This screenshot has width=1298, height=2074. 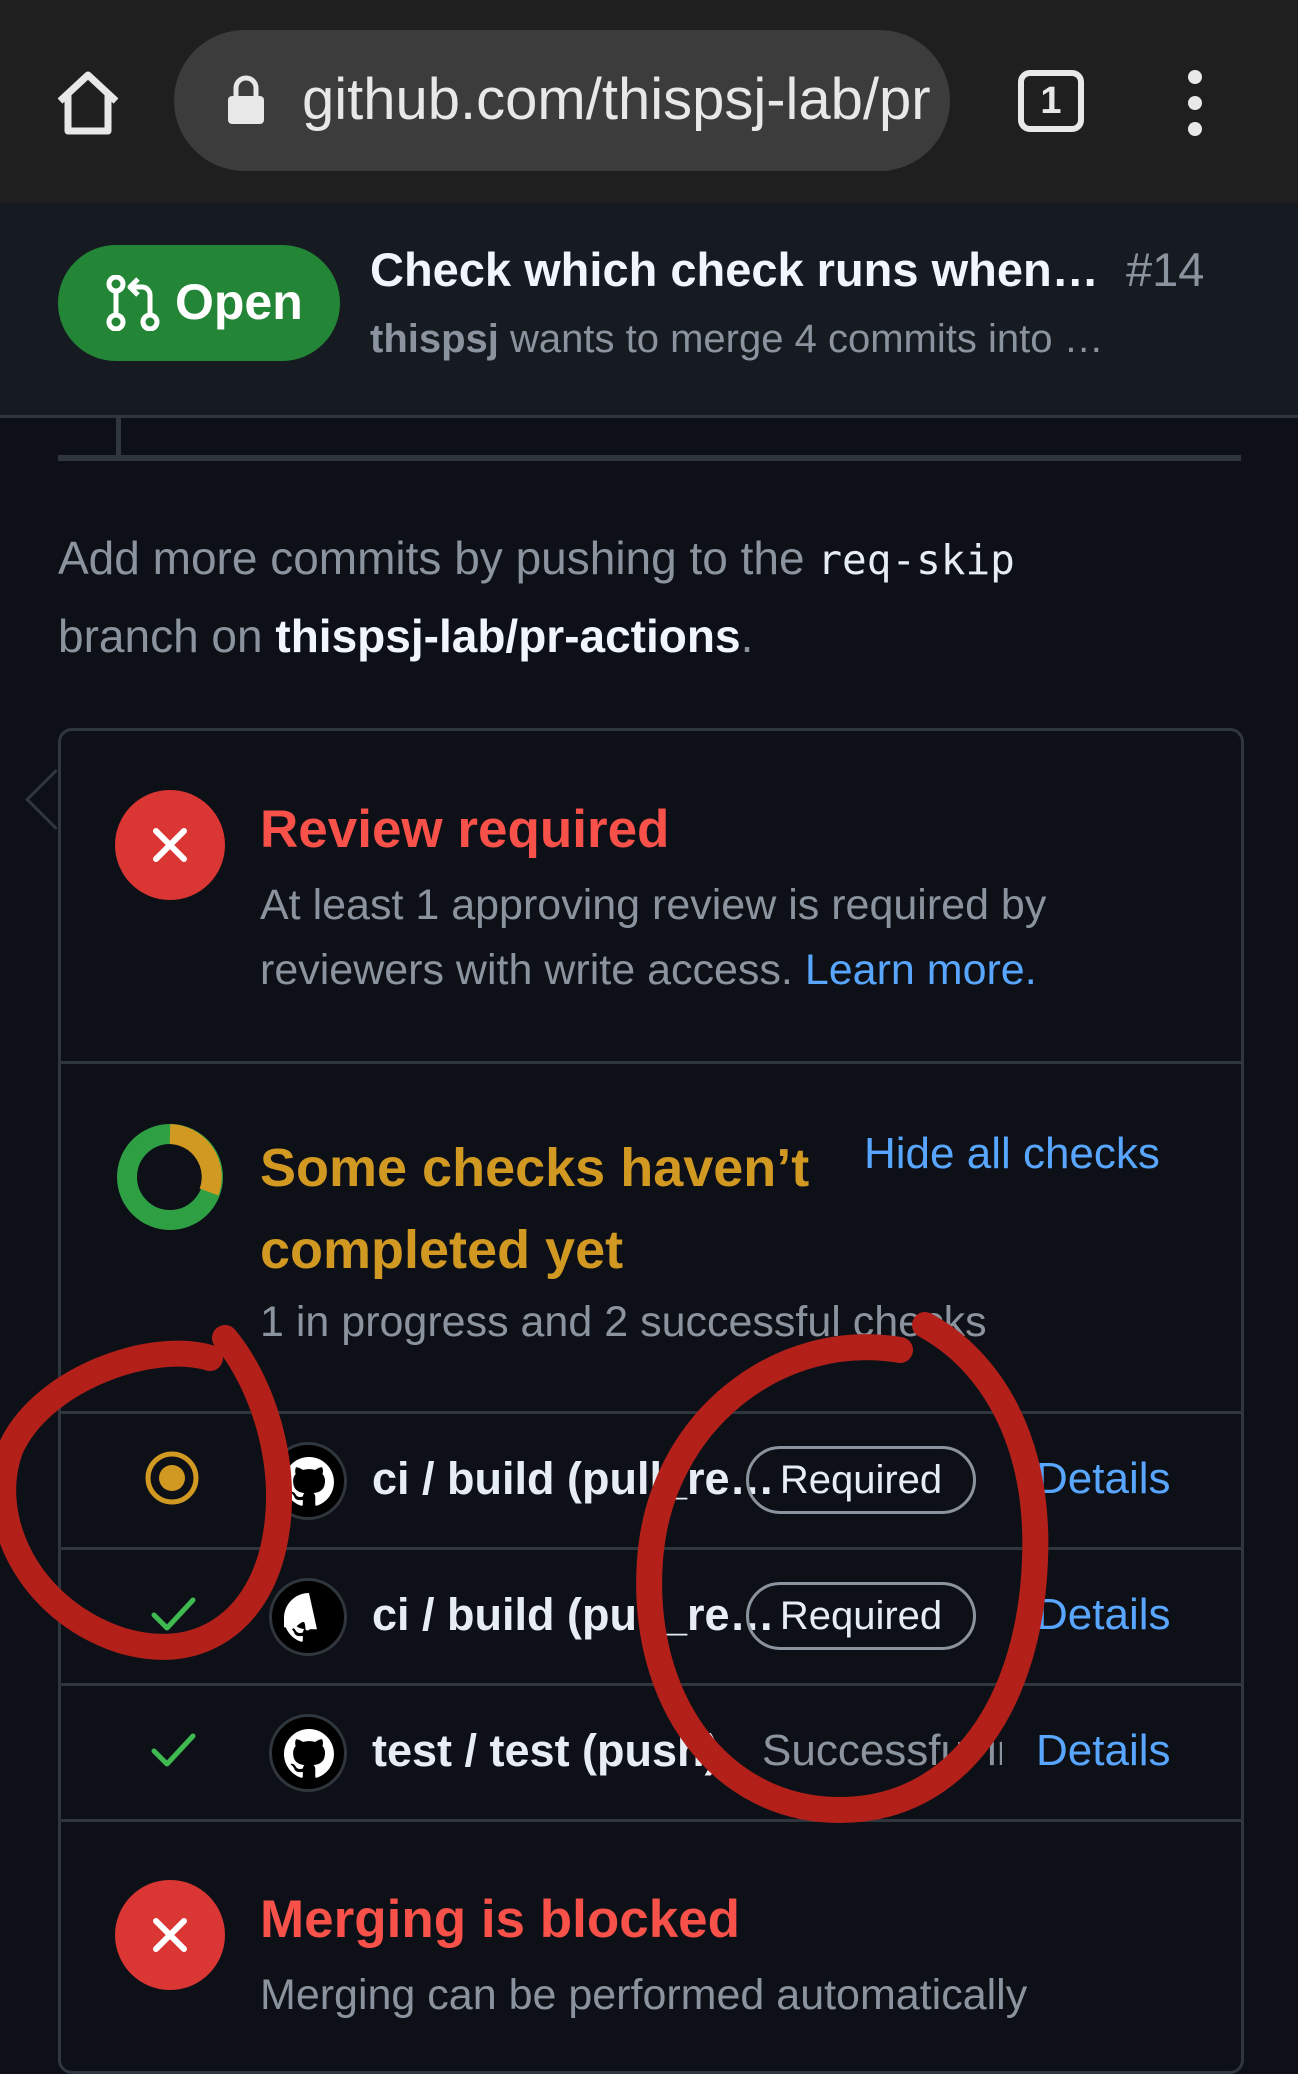 What do you see at coordinates (580, 1479) in the screenshot?
I see `check-name: ci / build (pull_request)` at bounding box center [580, 1479].